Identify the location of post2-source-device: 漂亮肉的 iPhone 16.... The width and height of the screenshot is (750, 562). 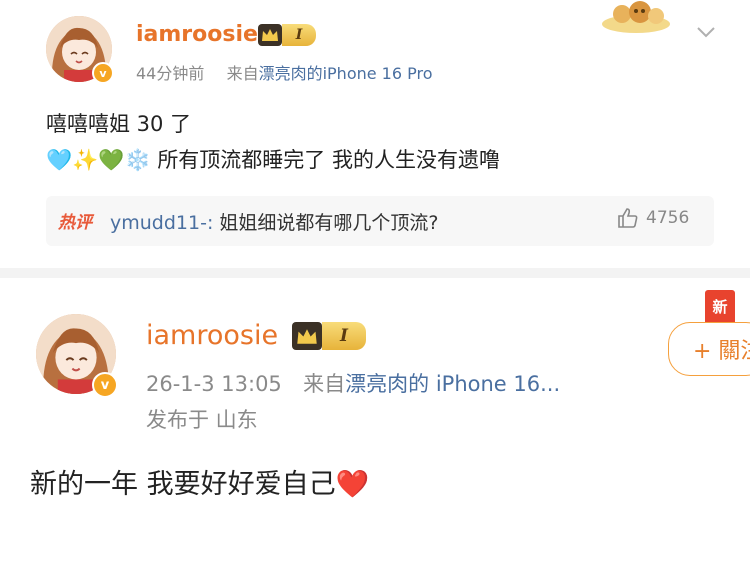
(452, 384).